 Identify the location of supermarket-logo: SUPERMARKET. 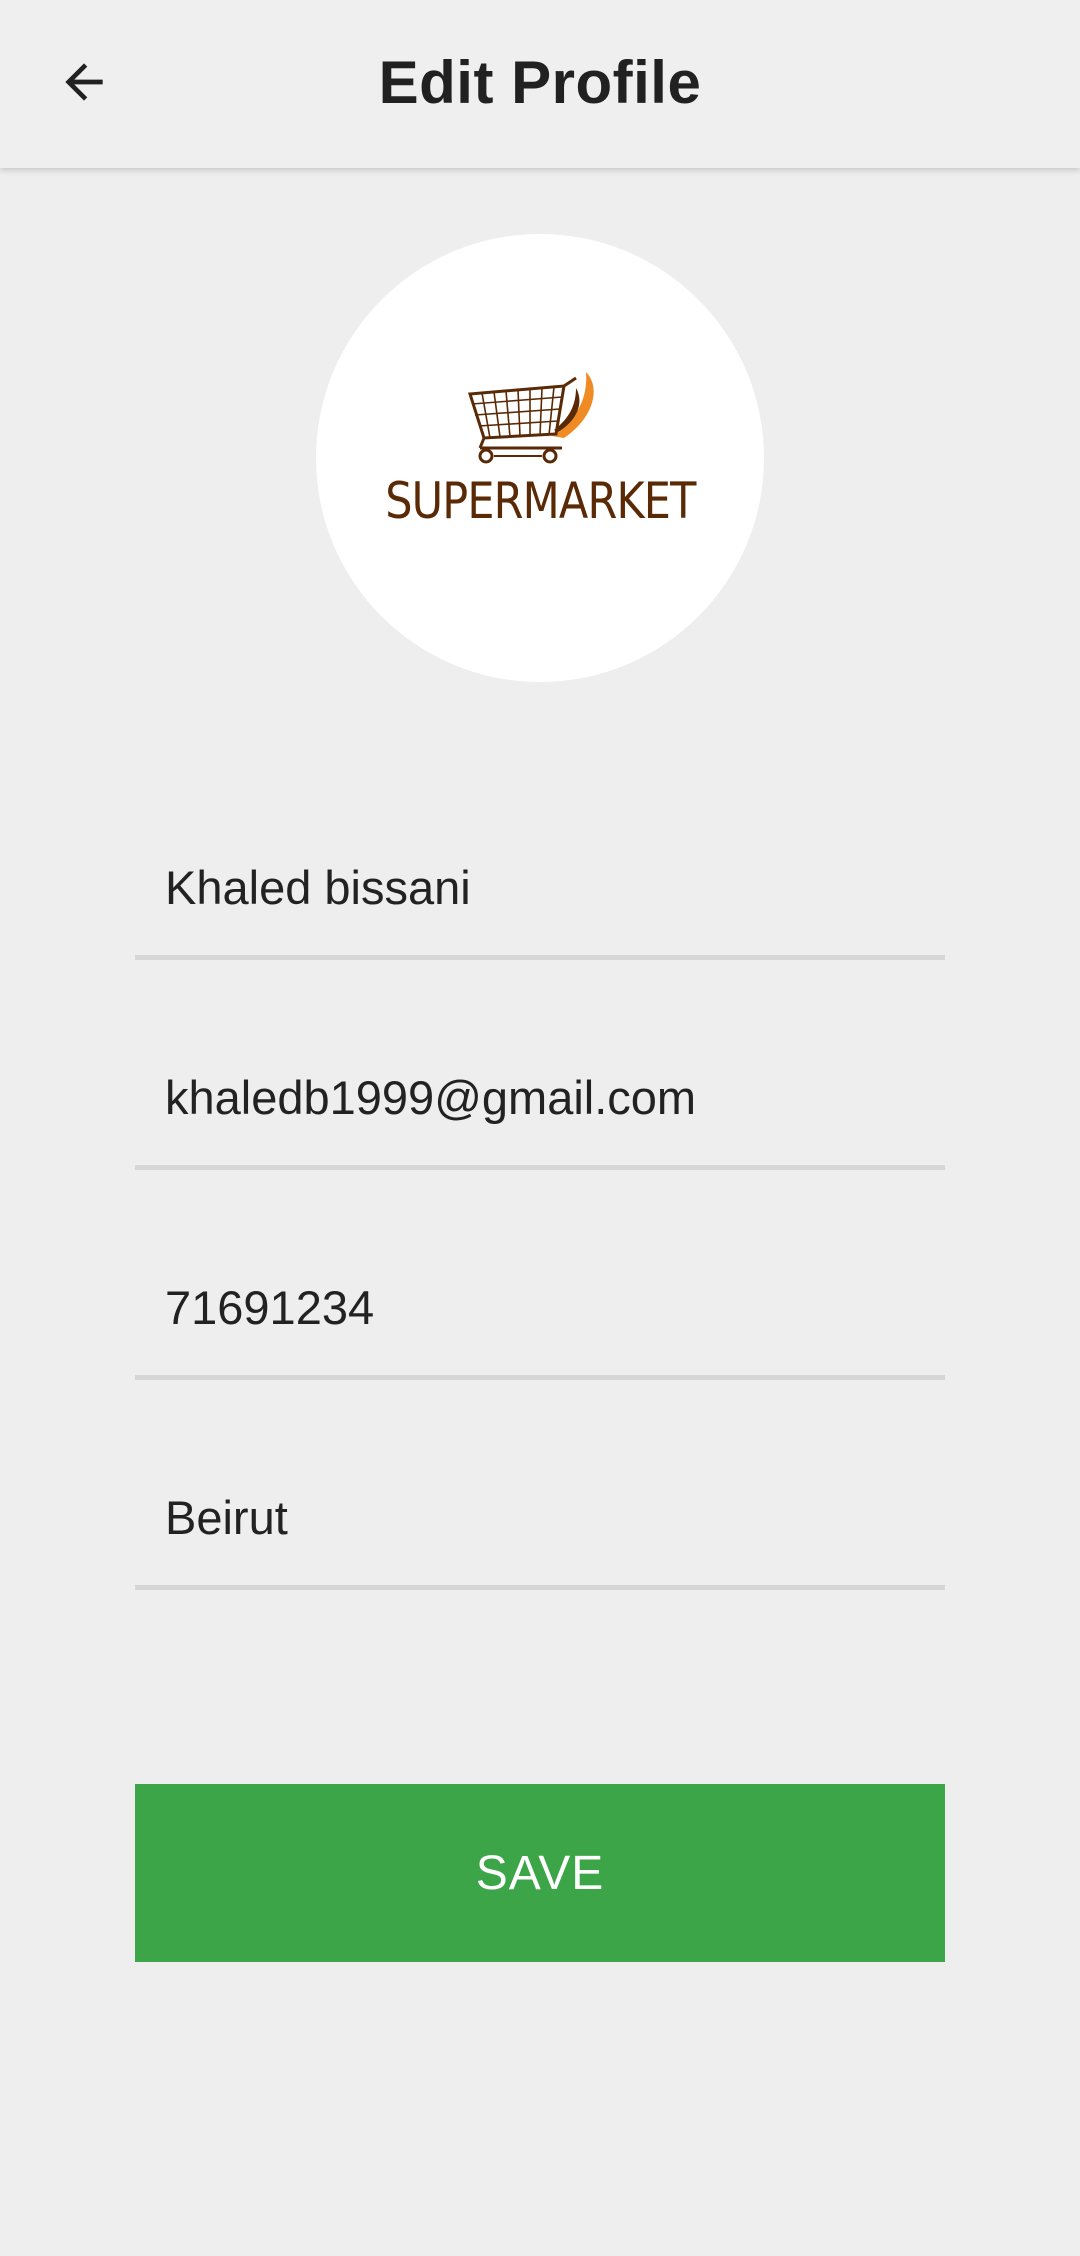
(540, 458).